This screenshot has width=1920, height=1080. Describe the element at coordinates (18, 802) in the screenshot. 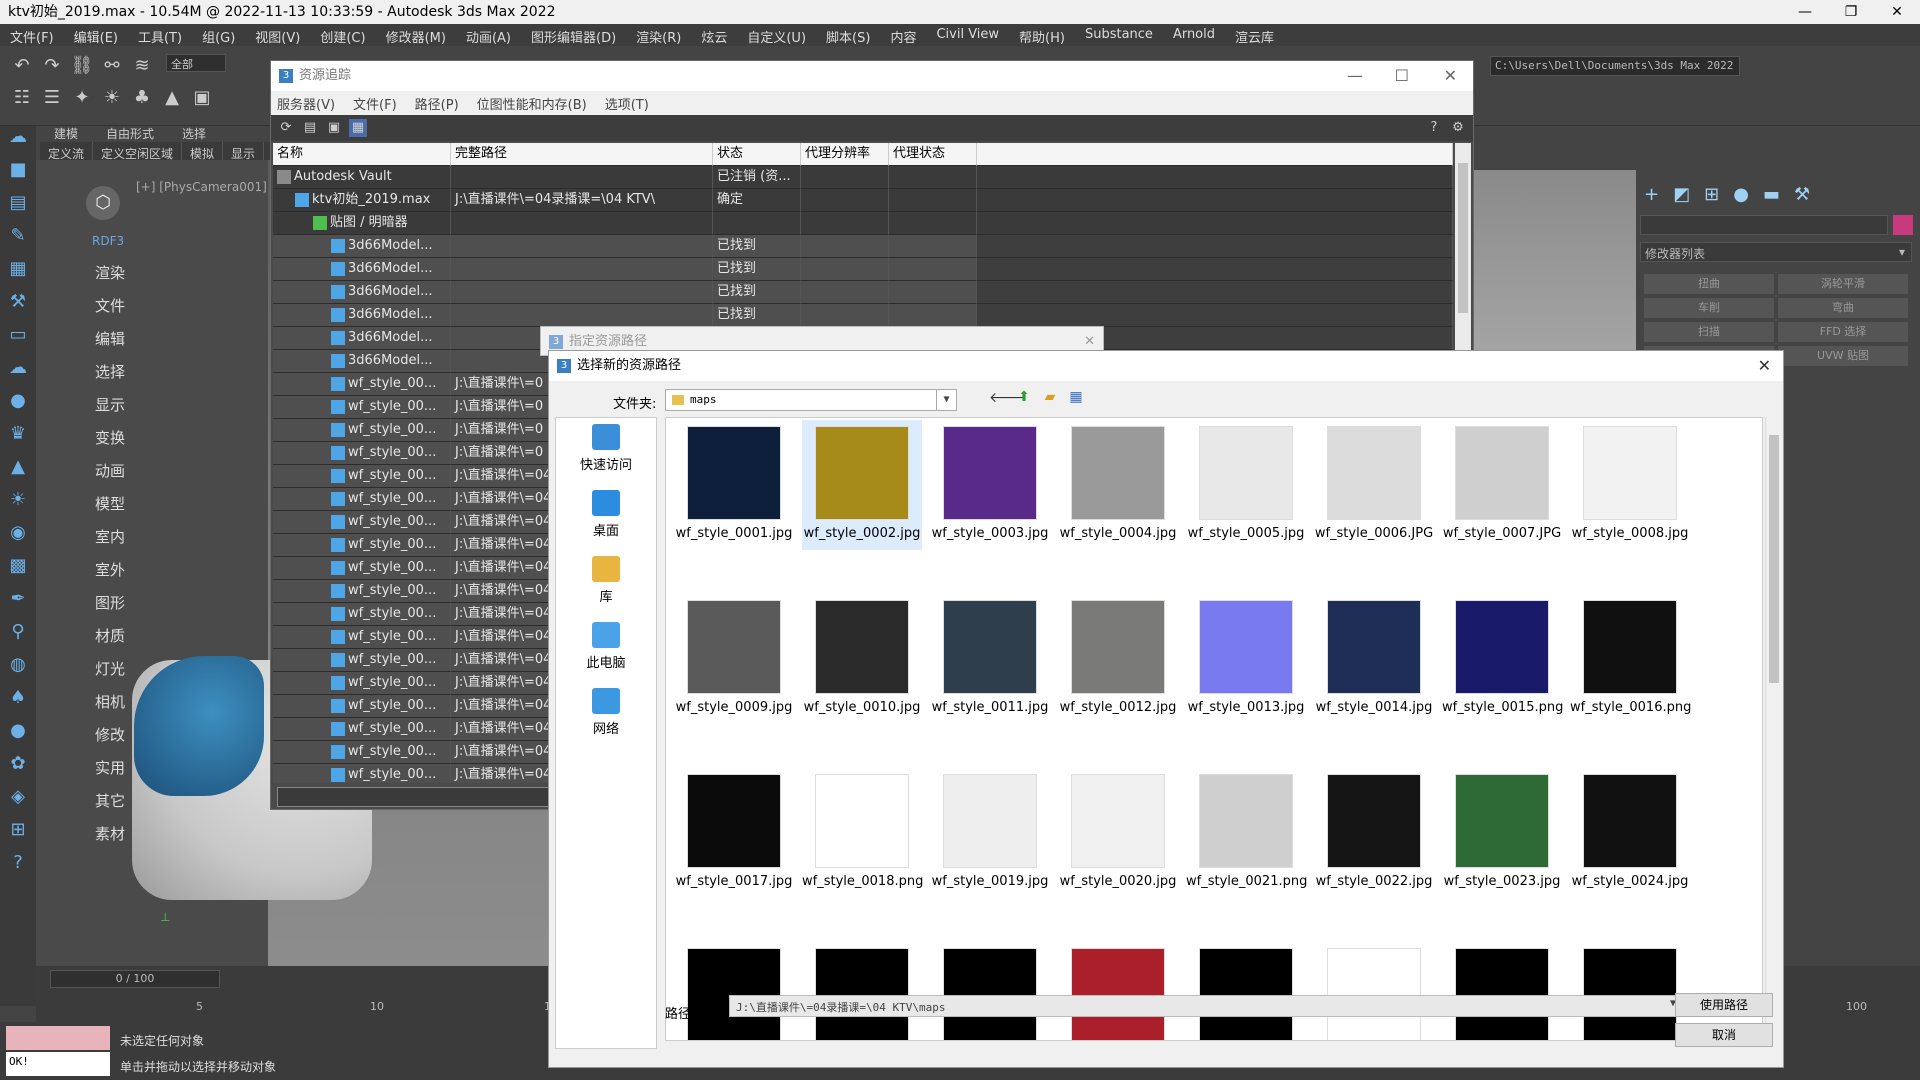

I see `app-icon: ◈` at that location.